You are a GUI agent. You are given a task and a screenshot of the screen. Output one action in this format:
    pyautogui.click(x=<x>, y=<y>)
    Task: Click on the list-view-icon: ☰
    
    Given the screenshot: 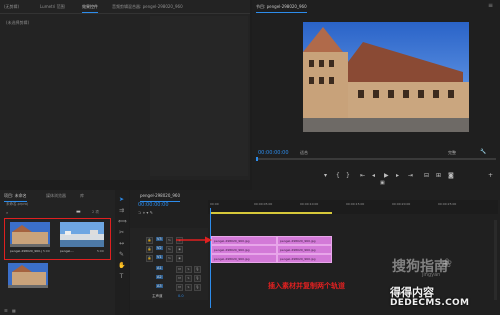 What is the action you would take?
    pyautogui.click(x=6, y=310)
    